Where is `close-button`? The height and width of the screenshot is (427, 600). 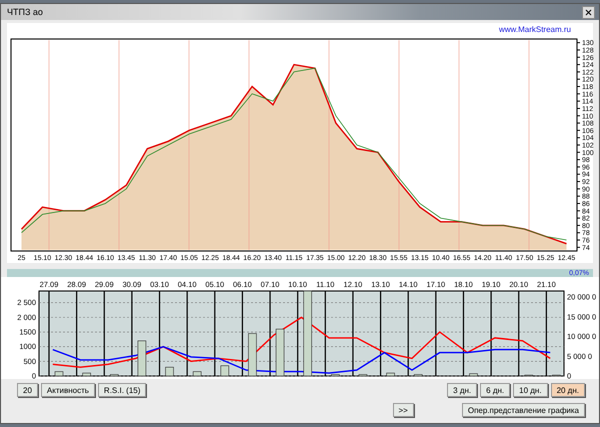
close-button is located at coordinates (588, 12).